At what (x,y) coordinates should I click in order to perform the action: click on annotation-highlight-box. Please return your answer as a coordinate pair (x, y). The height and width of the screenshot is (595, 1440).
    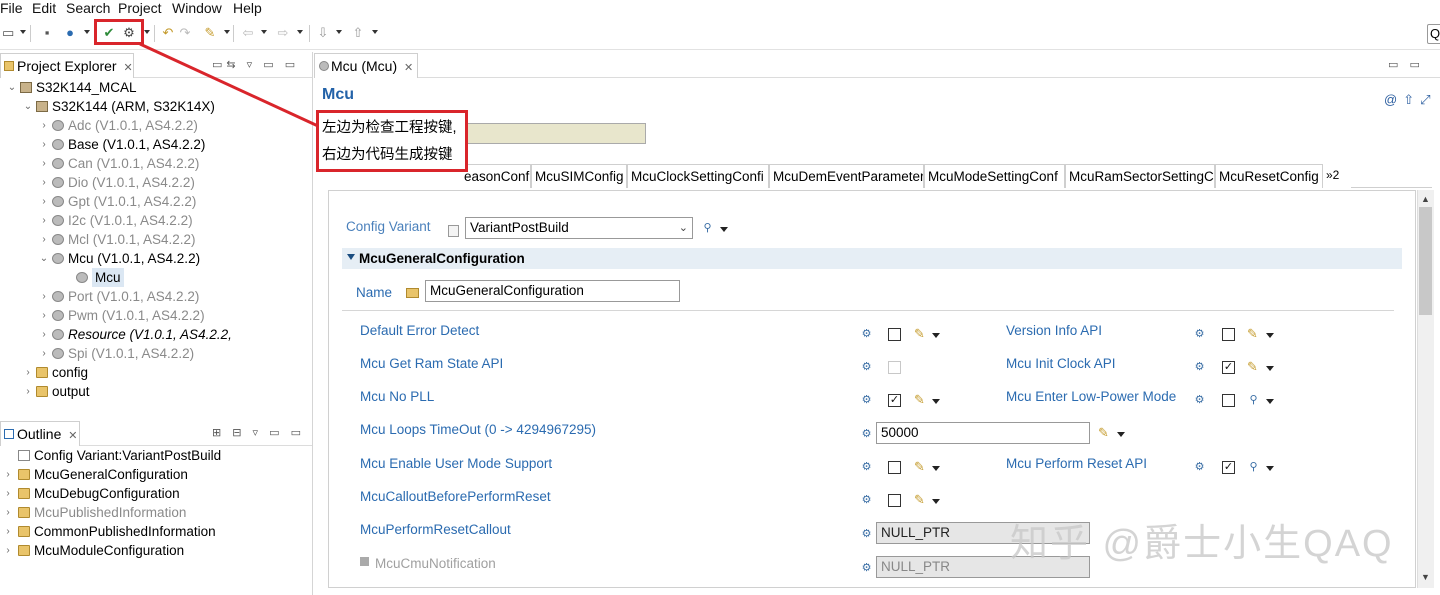
    Looking at the image, I should click on (119, 32).